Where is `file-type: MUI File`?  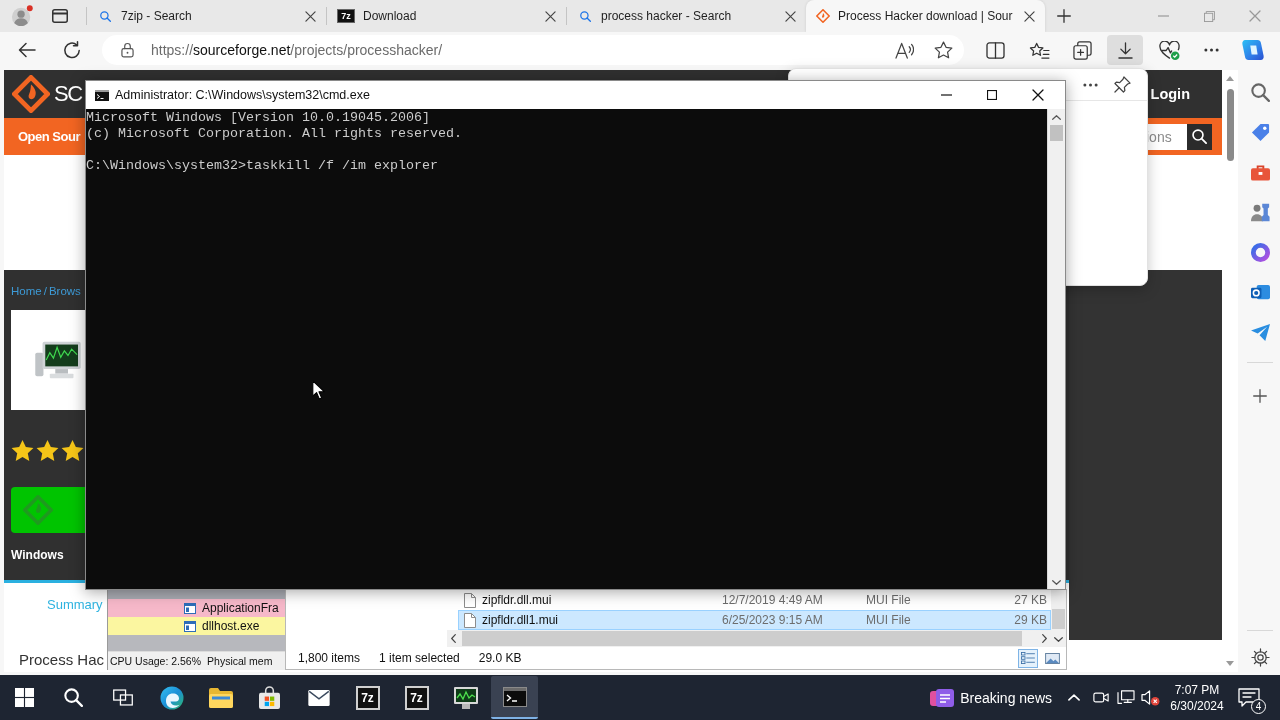 file-type: MUI File is located at coordinates (889, 620).